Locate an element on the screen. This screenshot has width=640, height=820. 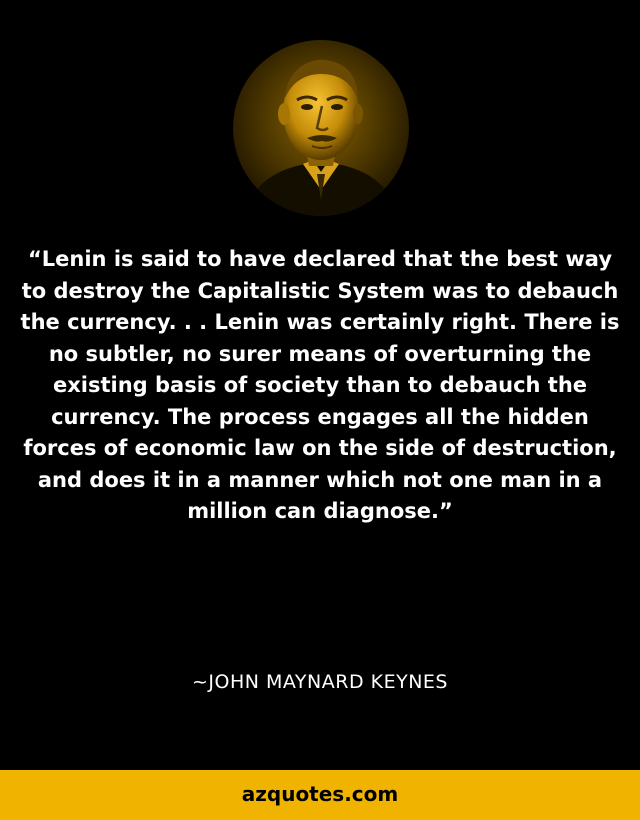
footer-bar: azquotes.com is located at coordinates (320, 795).